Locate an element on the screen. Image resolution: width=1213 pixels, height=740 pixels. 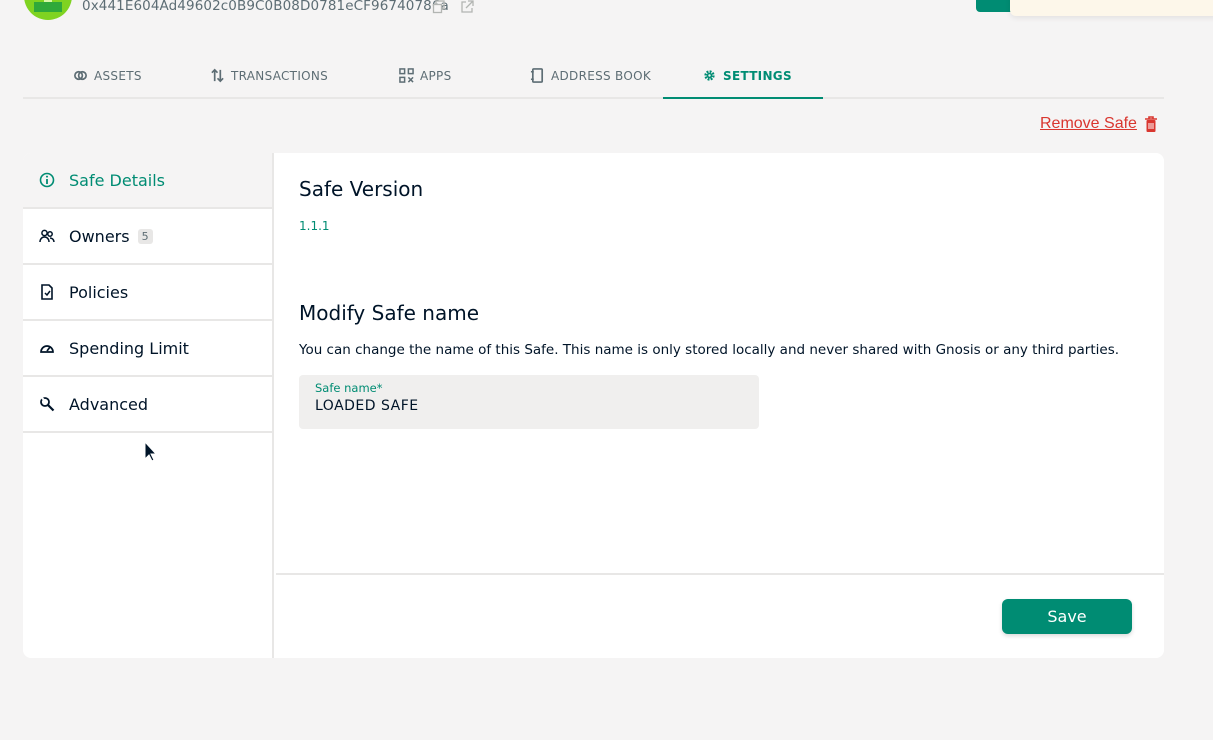
tab-settings: SETTINGS is located at coordinates (747, 75).